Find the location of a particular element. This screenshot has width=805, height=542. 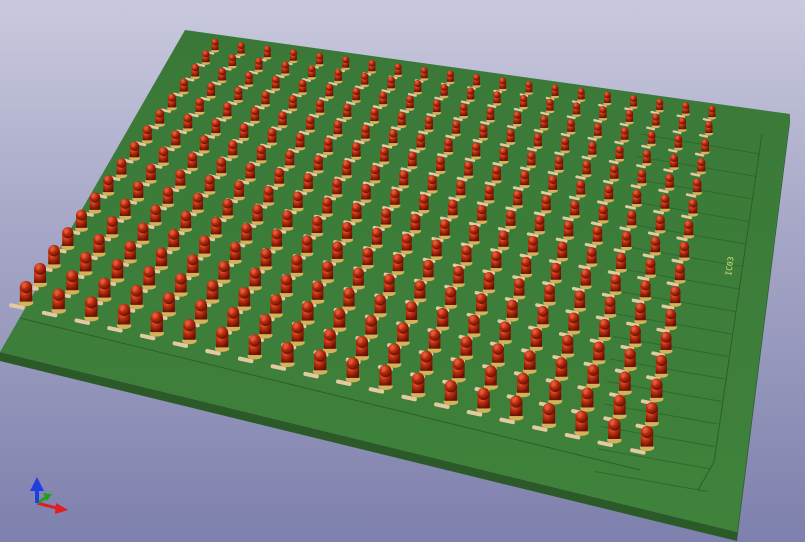

axis-x-arrow-icon is located at coordinates (61, 508).